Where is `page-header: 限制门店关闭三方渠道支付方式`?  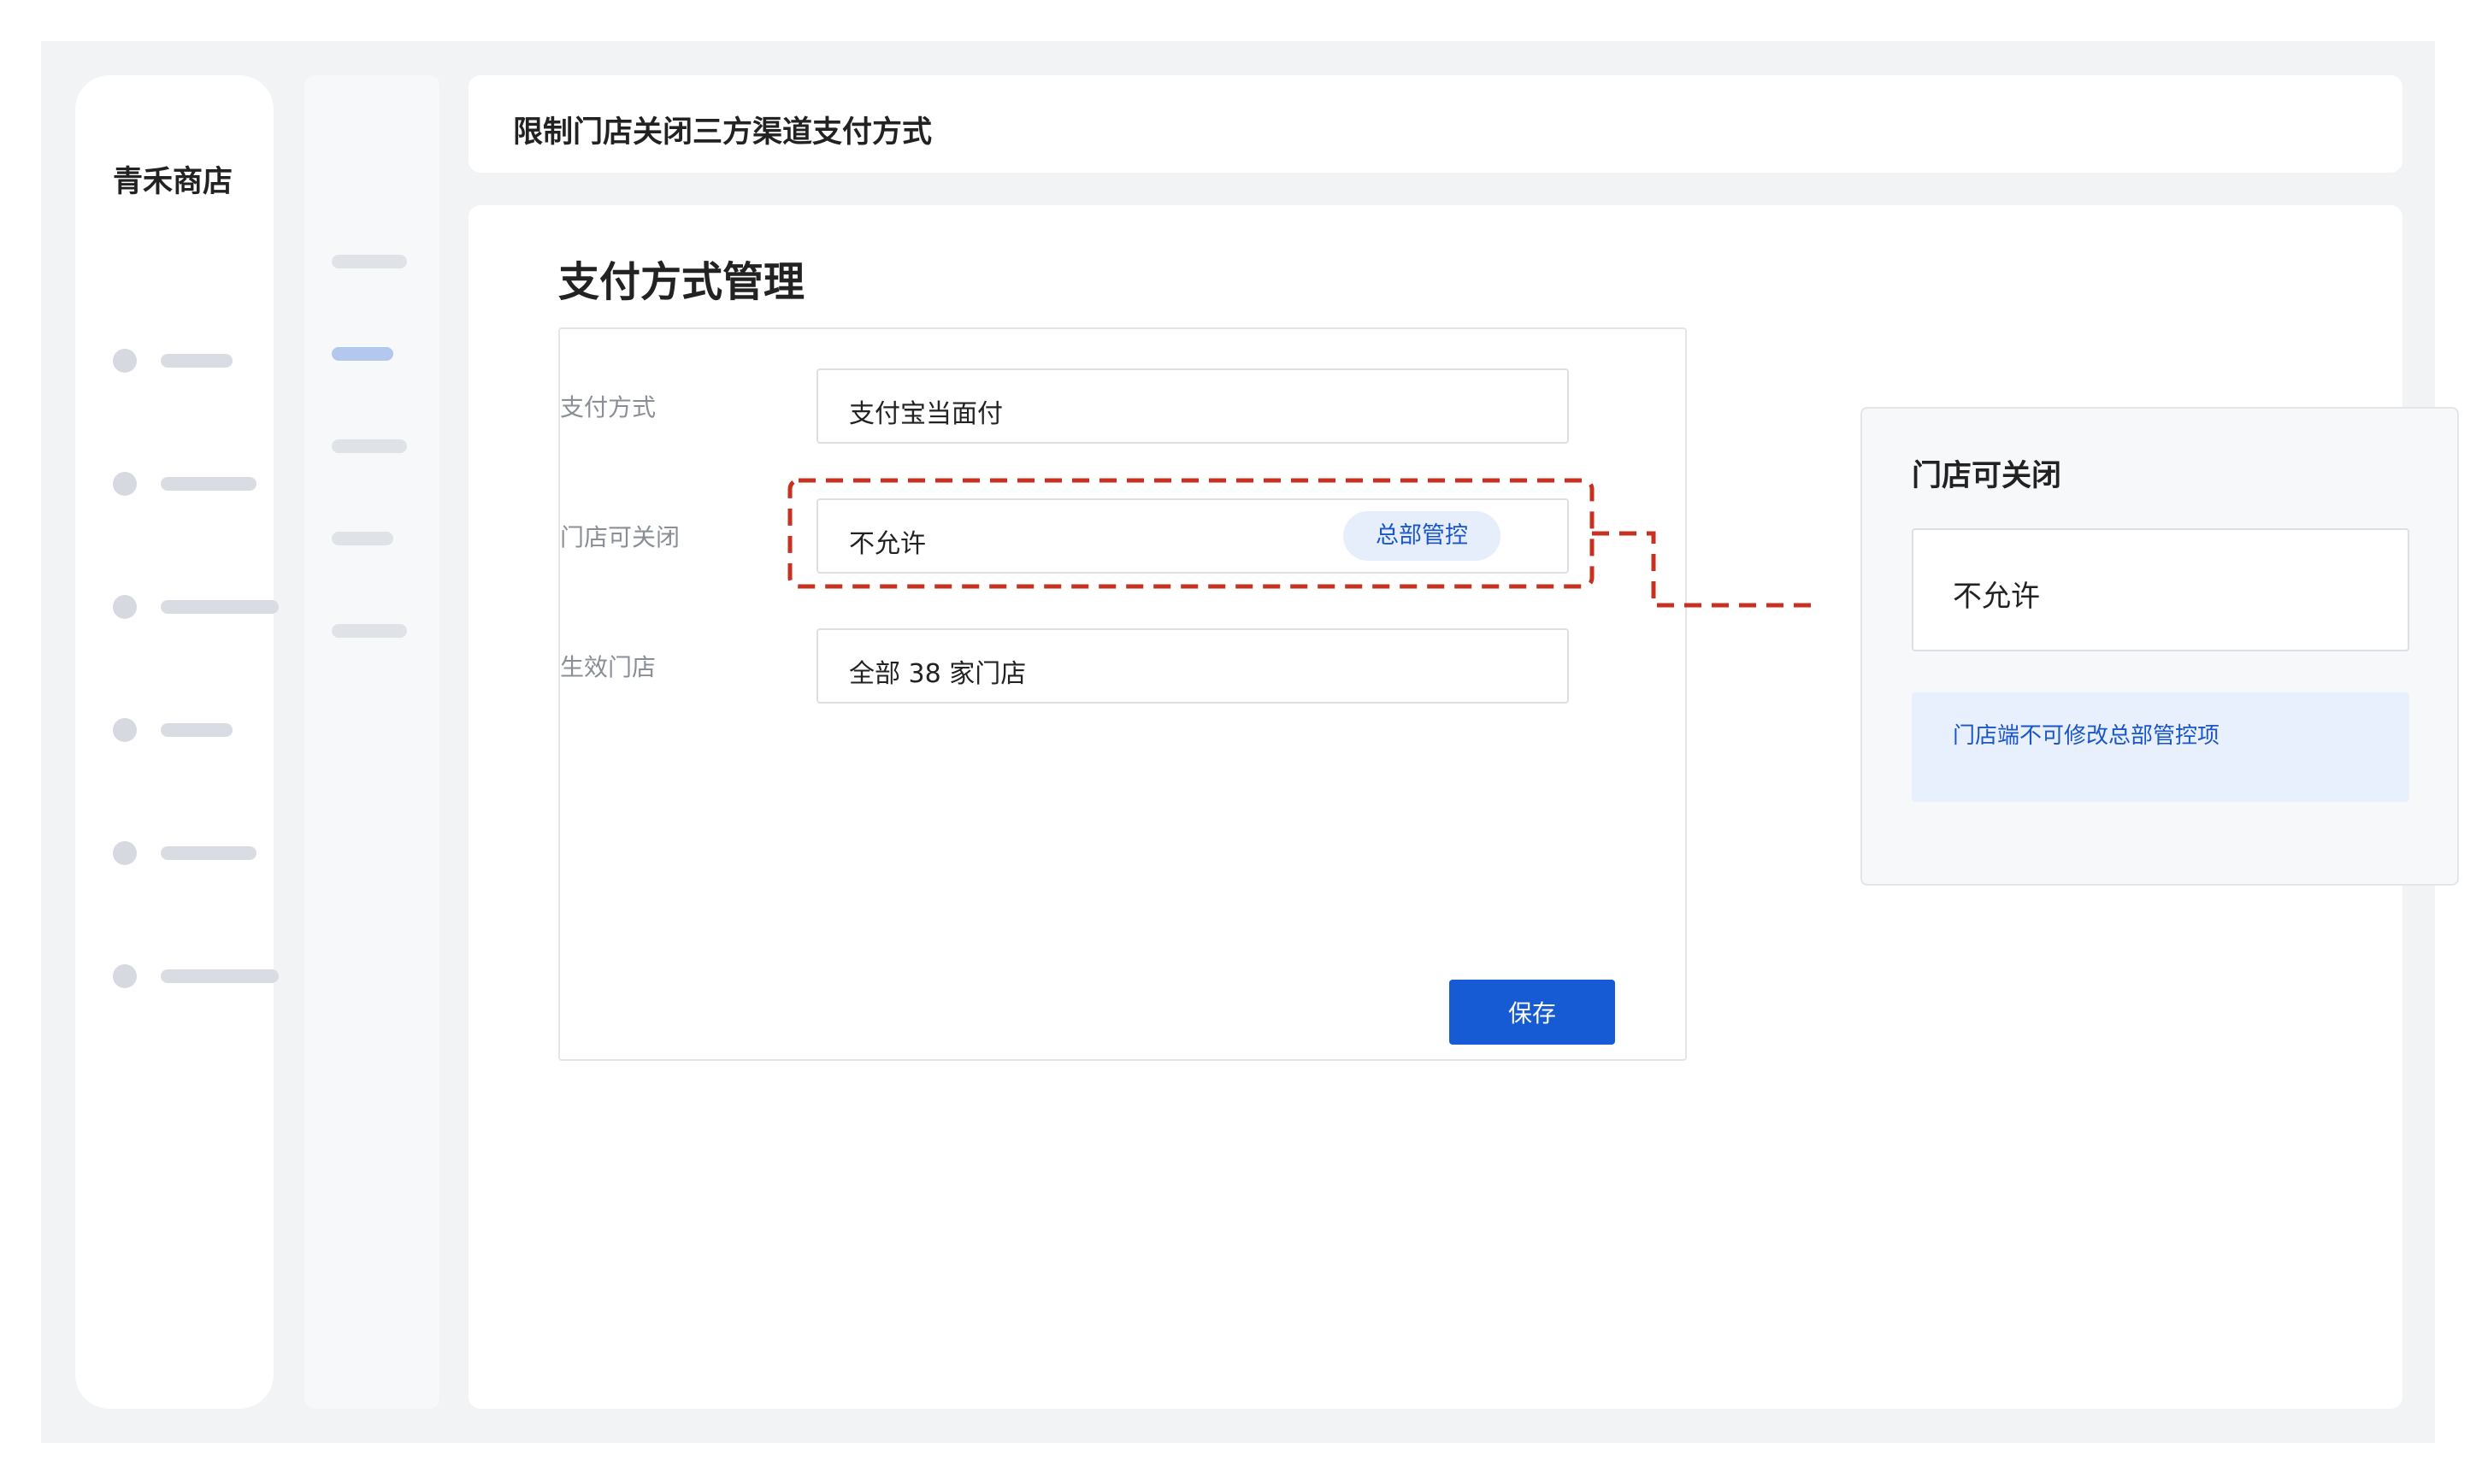
page-header: 限制门店关闭三方渠道支付方式 is located at coordinates (1435, 124).